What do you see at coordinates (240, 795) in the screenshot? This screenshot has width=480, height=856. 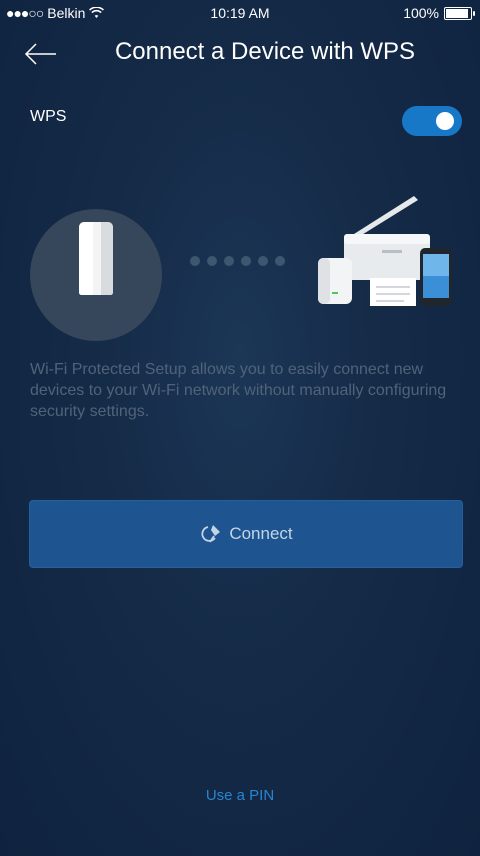 I see `use-pin-link: Use a PIN` at bounding box center [240, 795].